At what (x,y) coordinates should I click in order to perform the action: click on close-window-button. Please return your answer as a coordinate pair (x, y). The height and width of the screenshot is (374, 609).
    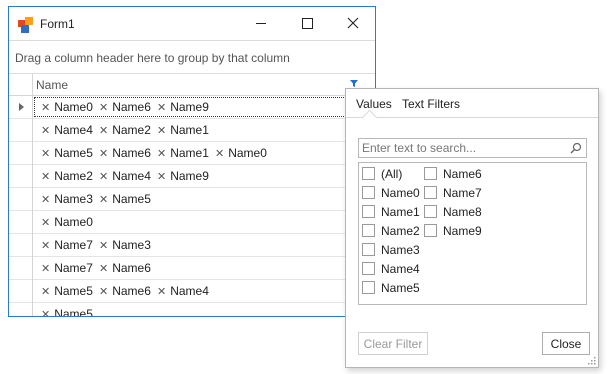
    Looking at the image, I should click on (353, 23).